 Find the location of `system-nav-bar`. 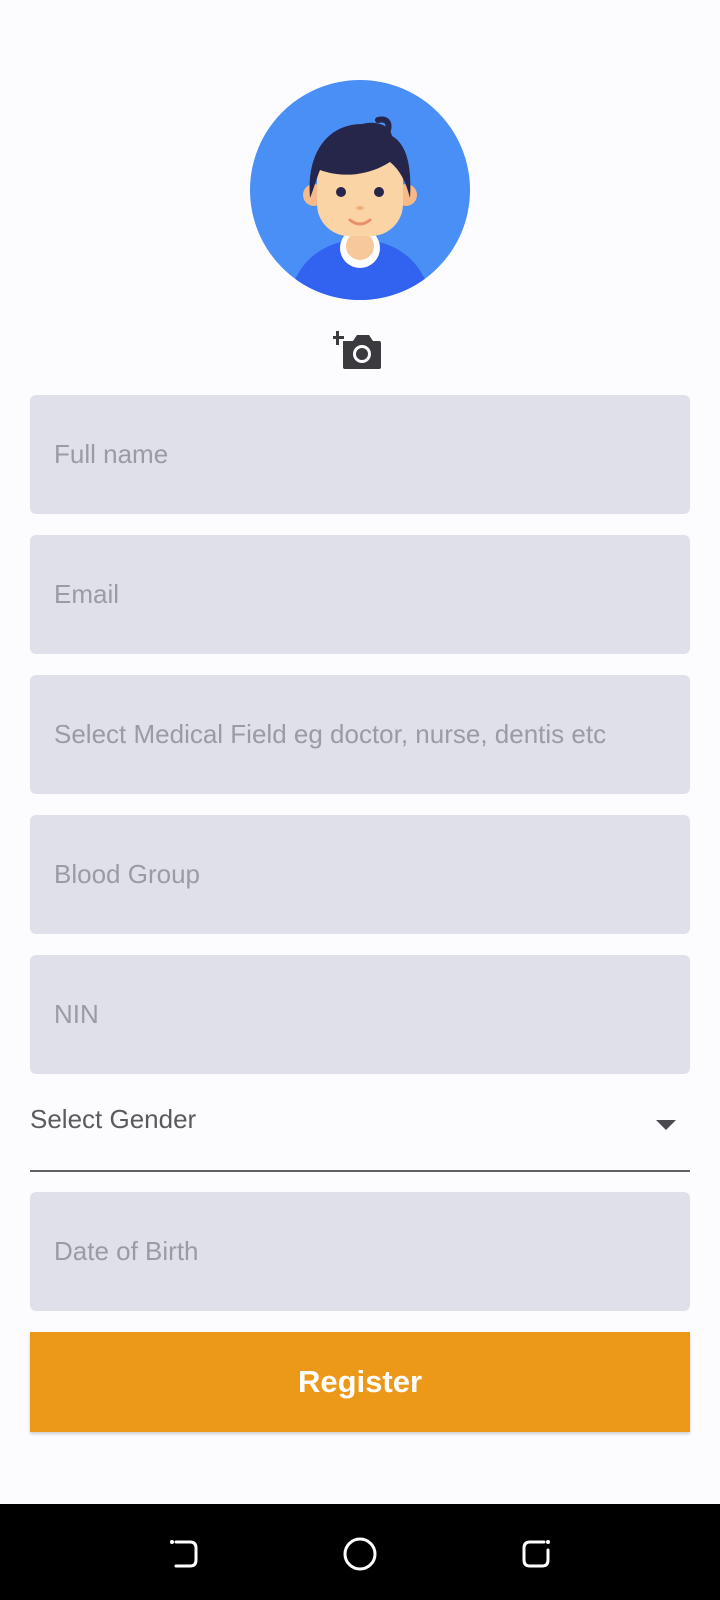

system-nav-bar is located at coordinates (360, 1552).